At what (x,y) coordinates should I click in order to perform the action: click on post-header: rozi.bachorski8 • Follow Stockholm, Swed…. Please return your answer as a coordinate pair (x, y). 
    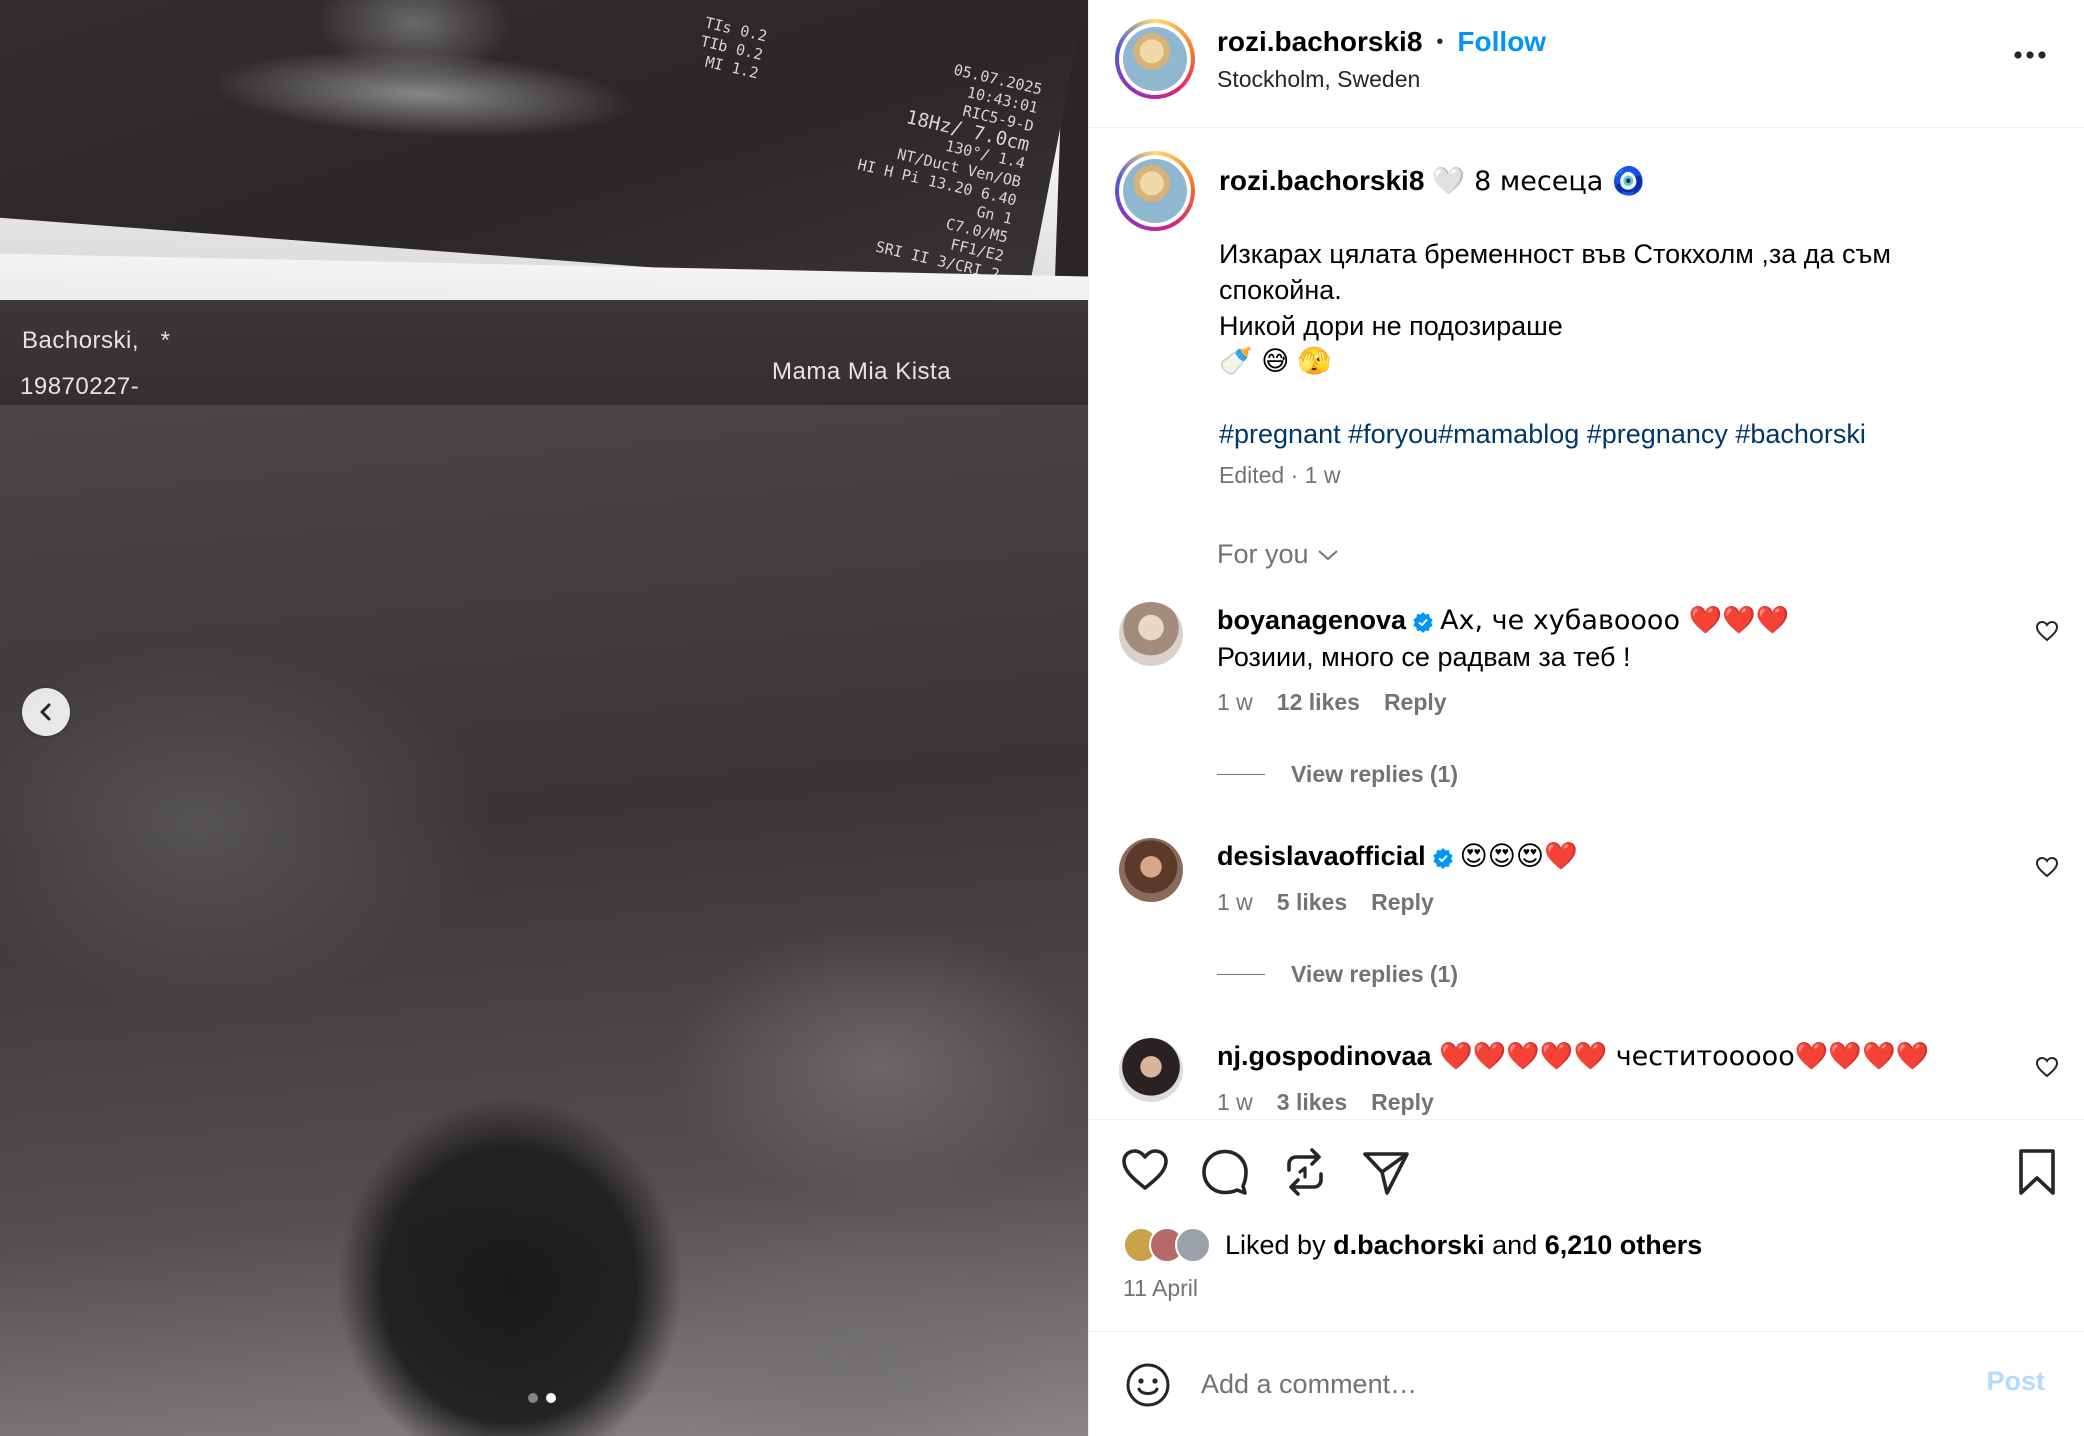
    Looking at the image, I should click on (1586, 64).